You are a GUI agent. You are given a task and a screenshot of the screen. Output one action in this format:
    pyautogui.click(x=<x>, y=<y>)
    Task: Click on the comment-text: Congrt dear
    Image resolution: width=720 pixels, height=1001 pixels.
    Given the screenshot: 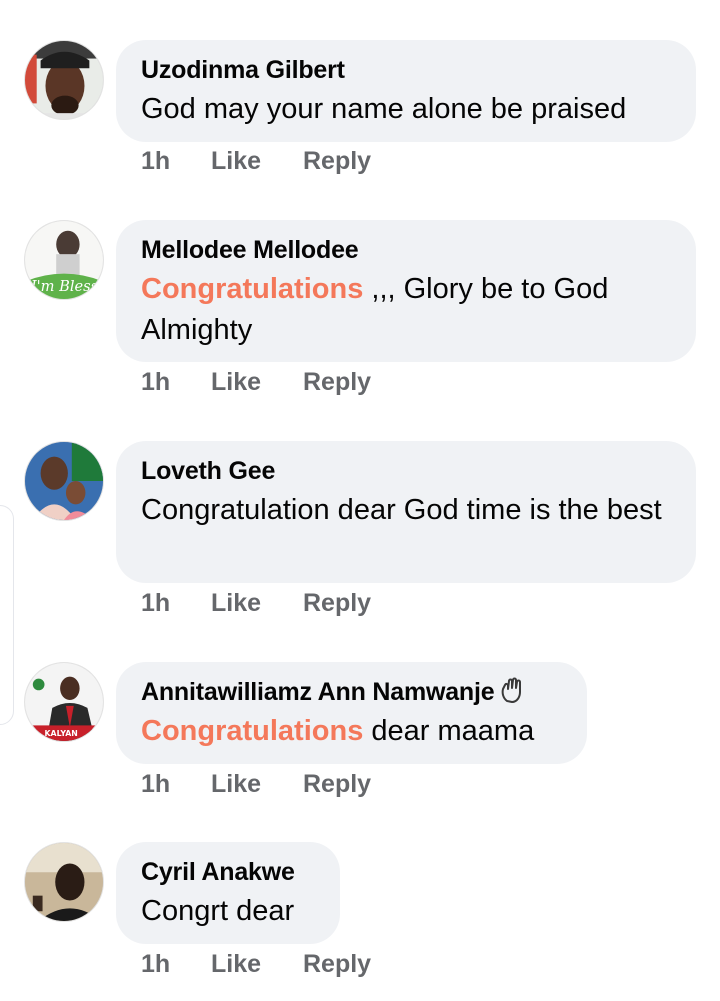 What is the action you would take?
    pyautogui.click(x=227, y=911)
    